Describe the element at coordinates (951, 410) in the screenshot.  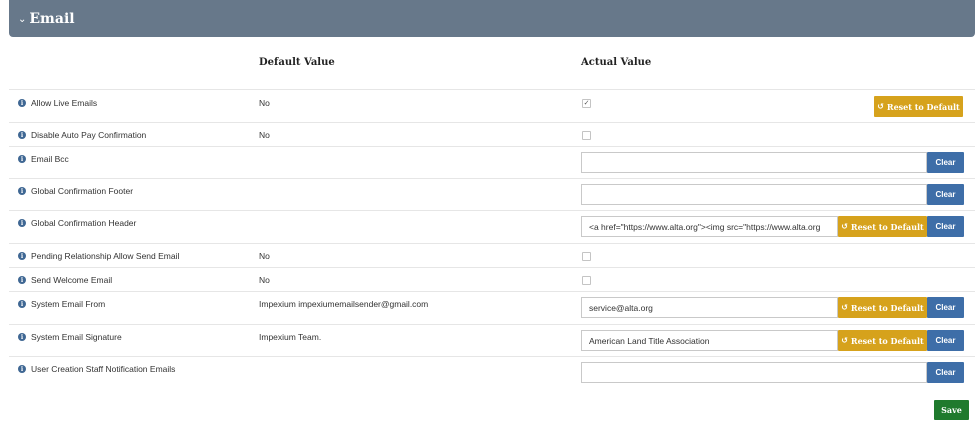
I see `save-button: Save` at that location.